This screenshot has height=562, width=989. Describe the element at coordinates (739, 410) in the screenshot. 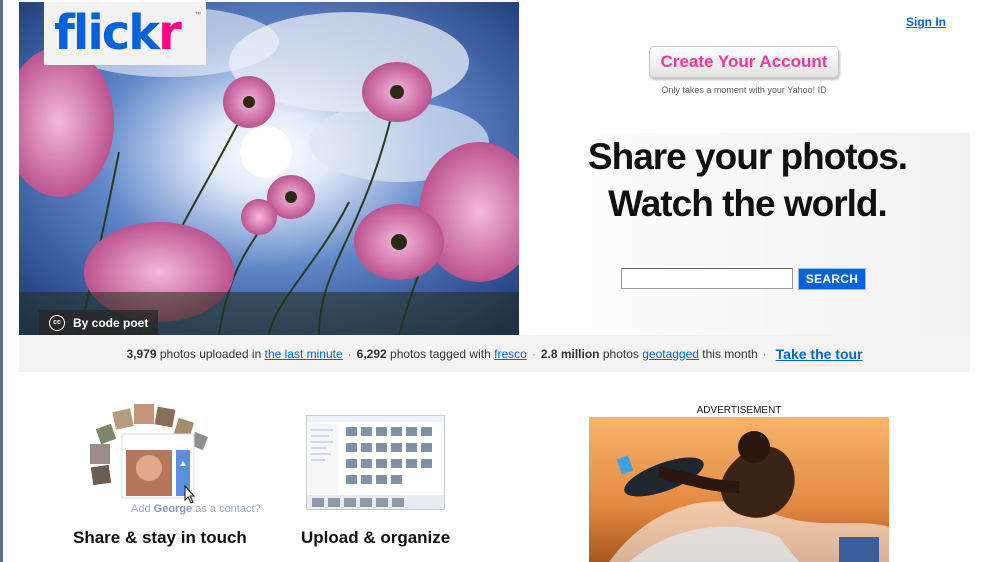

I see `advertisement-label: ADVERTISEMENT` at that location.